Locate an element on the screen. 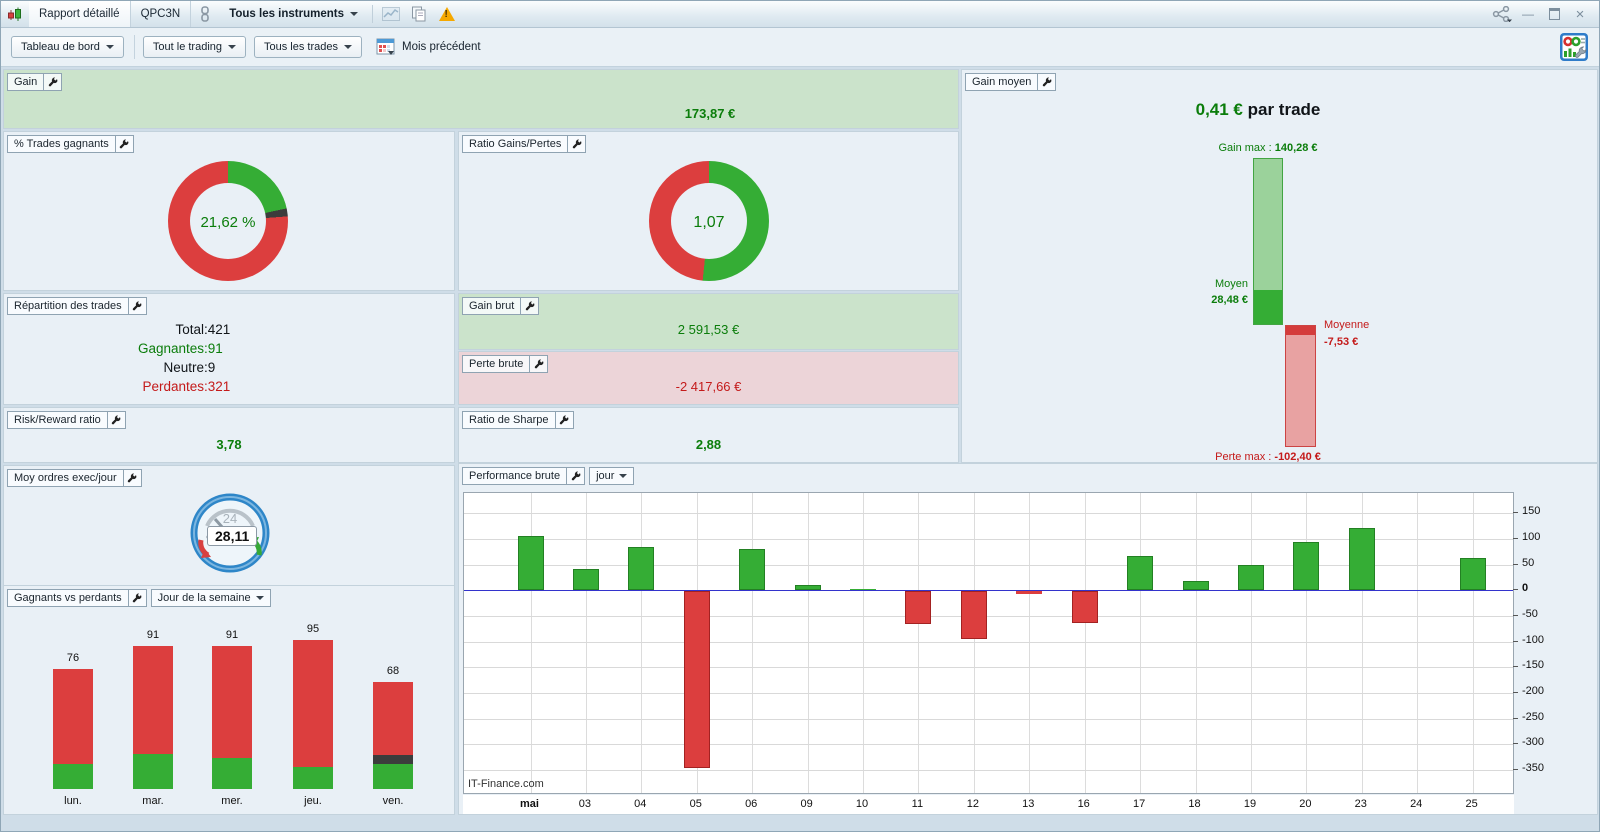  x-axis-label: 24 is located at coordinates (1416, 804).